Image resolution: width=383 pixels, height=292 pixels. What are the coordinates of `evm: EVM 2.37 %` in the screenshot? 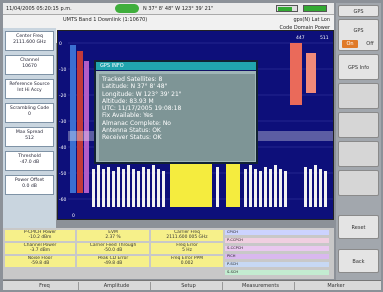 It's located at (113, 235).